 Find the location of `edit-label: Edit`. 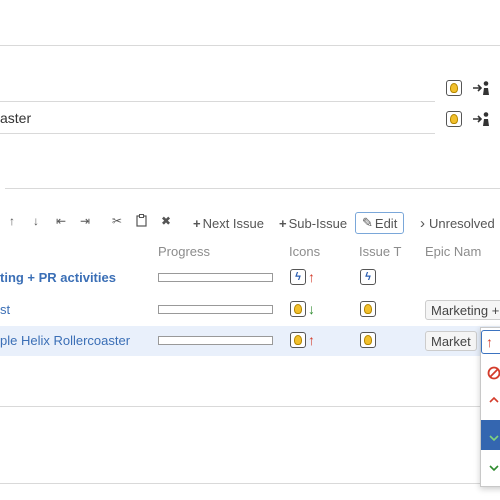

edit-label: Edit is located at coordinates (386, 223).